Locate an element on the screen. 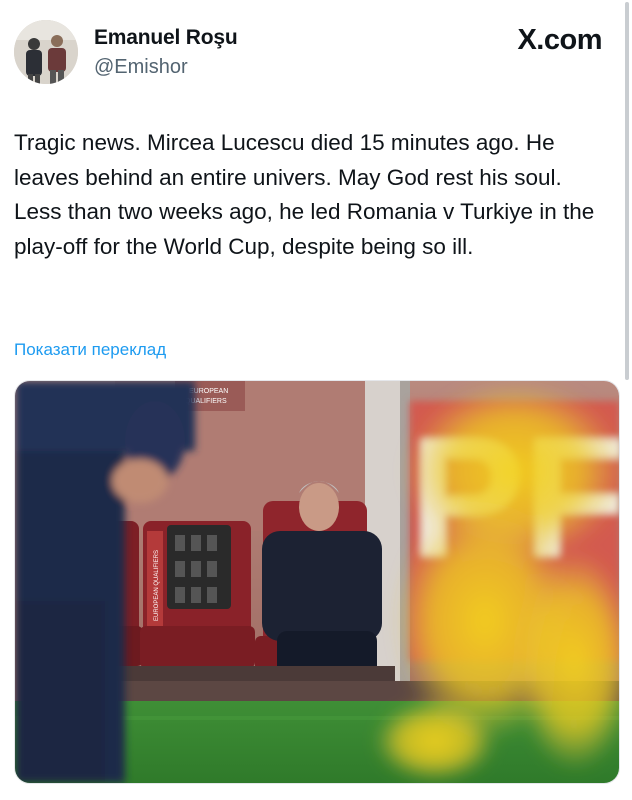 The height and width of the screenshot is (800, 632). translate-link: Показати переклад is located at coordinates (90, 350).